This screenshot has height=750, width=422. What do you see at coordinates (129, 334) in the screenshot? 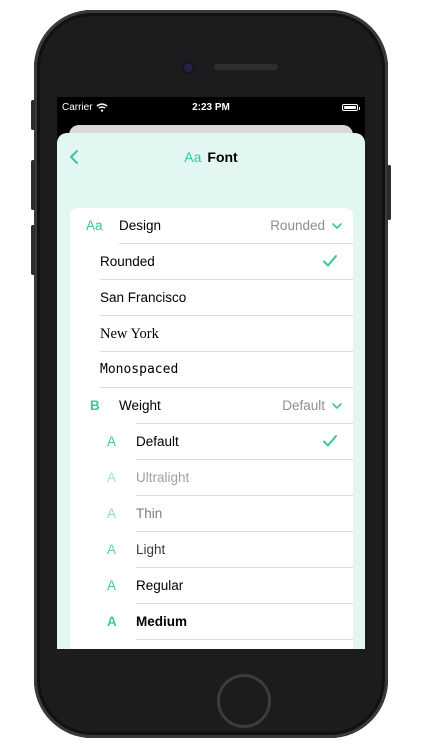
I see `design-option-label: New York` at bounding box center [129, 334].